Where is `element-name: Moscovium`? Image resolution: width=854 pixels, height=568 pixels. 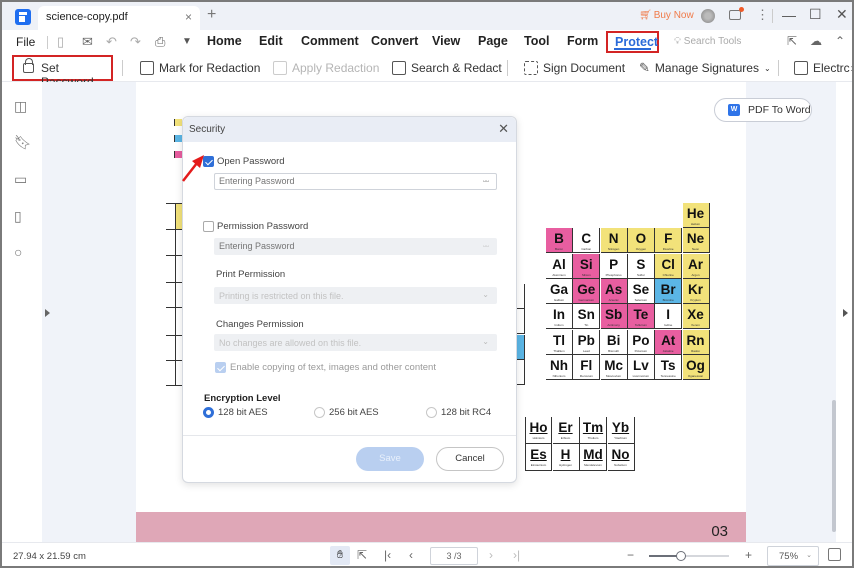 element-name: Moscovium is located at coordinates (614, 375).